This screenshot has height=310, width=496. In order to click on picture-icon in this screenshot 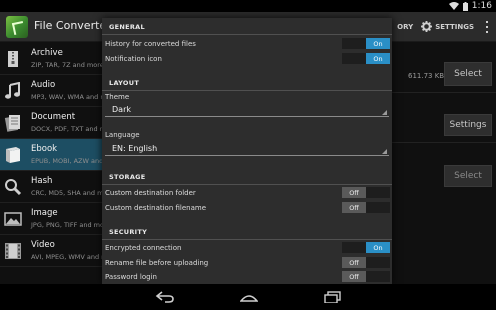, I will do `click(14, 219)`.